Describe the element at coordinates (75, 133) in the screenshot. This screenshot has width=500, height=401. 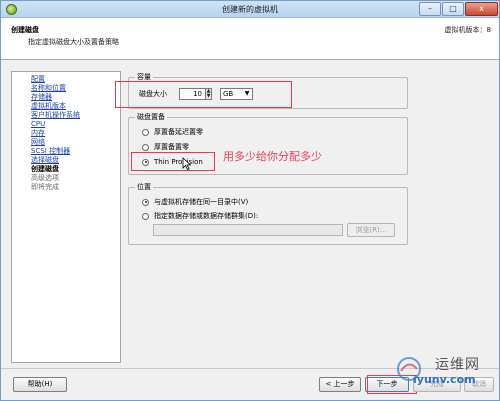
I see `nav-step-memory: 内存` at that location.